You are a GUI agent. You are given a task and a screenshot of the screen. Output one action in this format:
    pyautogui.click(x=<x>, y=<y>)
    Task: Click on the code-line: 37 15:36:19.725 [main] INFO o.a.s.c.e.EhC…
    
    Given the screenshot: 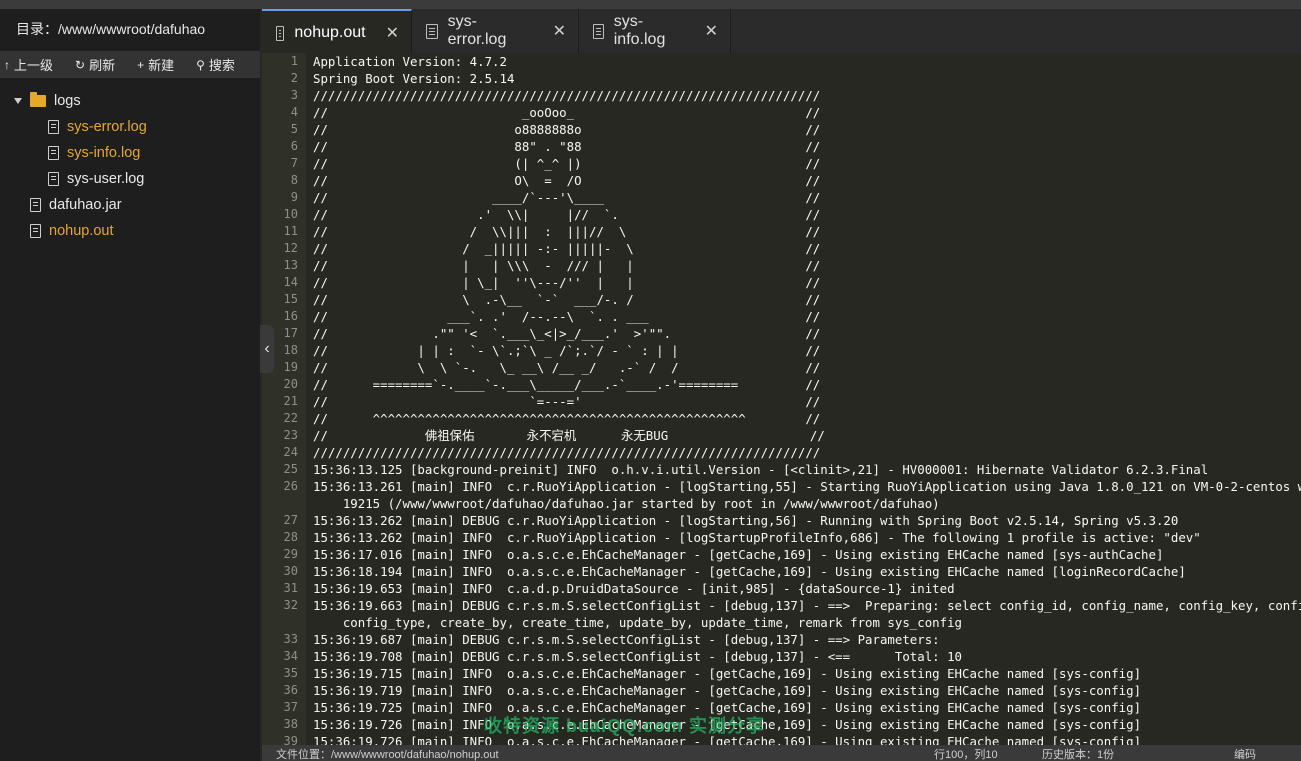 What is the action you would take?
    pyautogui.click(x=781, y=707)
    